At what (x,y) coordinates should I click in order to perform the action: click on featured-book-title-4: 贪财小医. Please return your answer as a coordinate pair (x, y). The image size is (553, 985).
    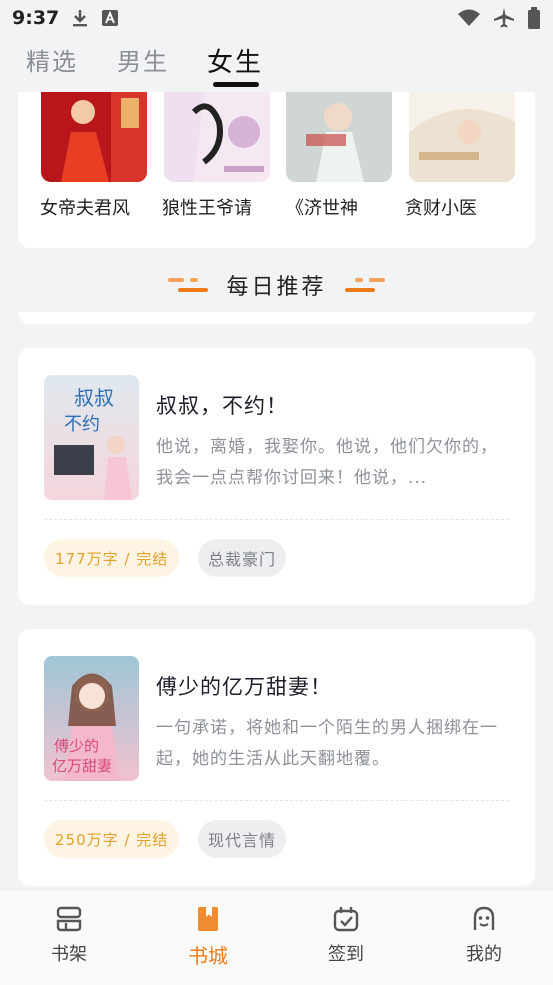
    Looking at the image, I should click on (441, 207).